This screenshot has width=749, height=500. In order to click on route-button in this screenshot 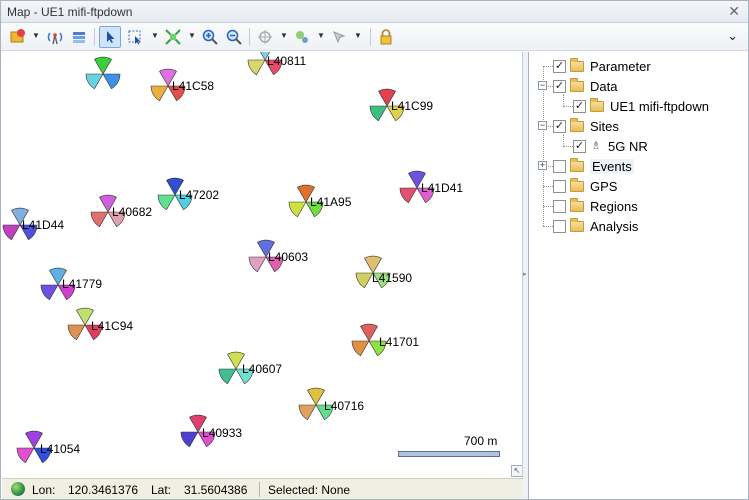, I will do `click(302, 37)`.